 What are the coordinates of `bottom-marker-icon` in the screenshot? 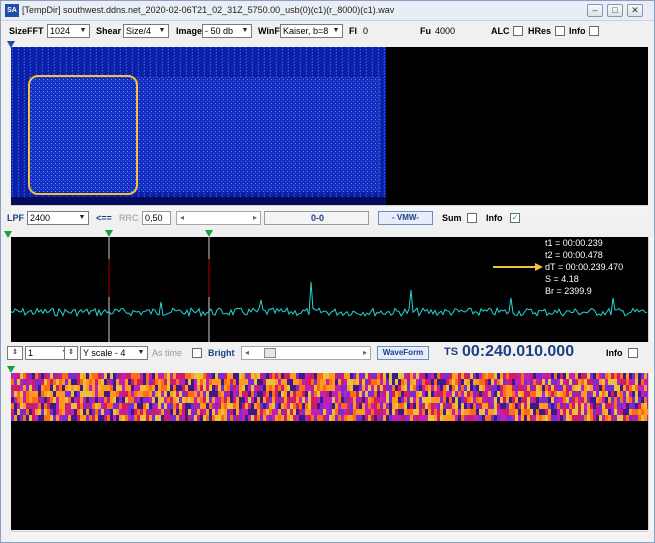 It's located at (11, 369).